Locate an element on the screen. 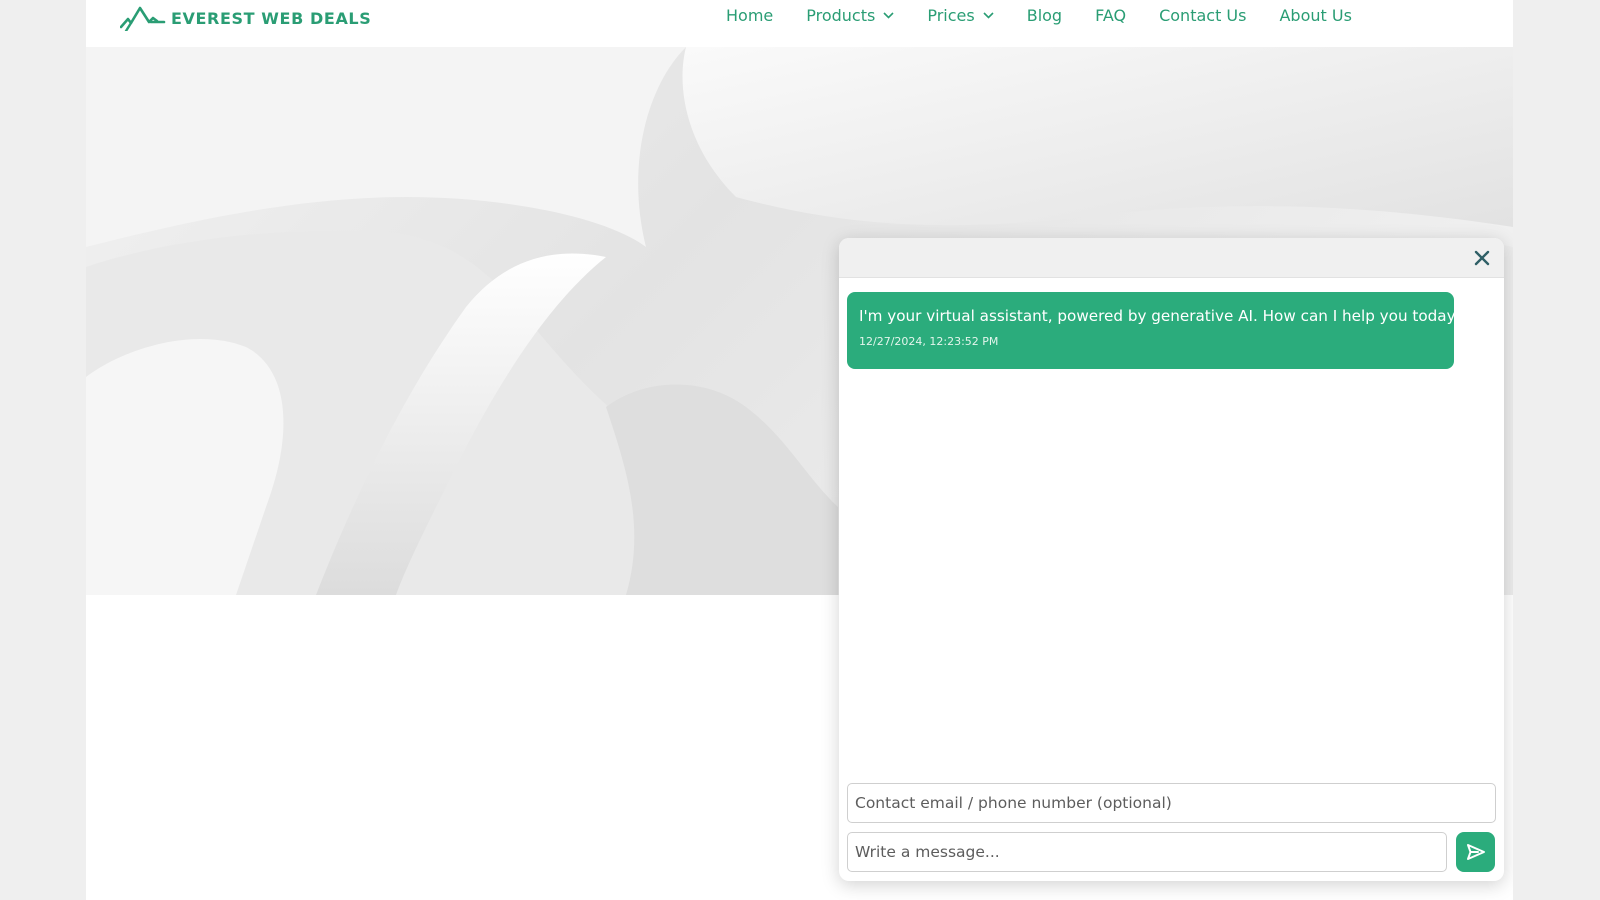 The image size is (1600, 900). nav-prices-label: Prices is located at coordinates (951, 15).